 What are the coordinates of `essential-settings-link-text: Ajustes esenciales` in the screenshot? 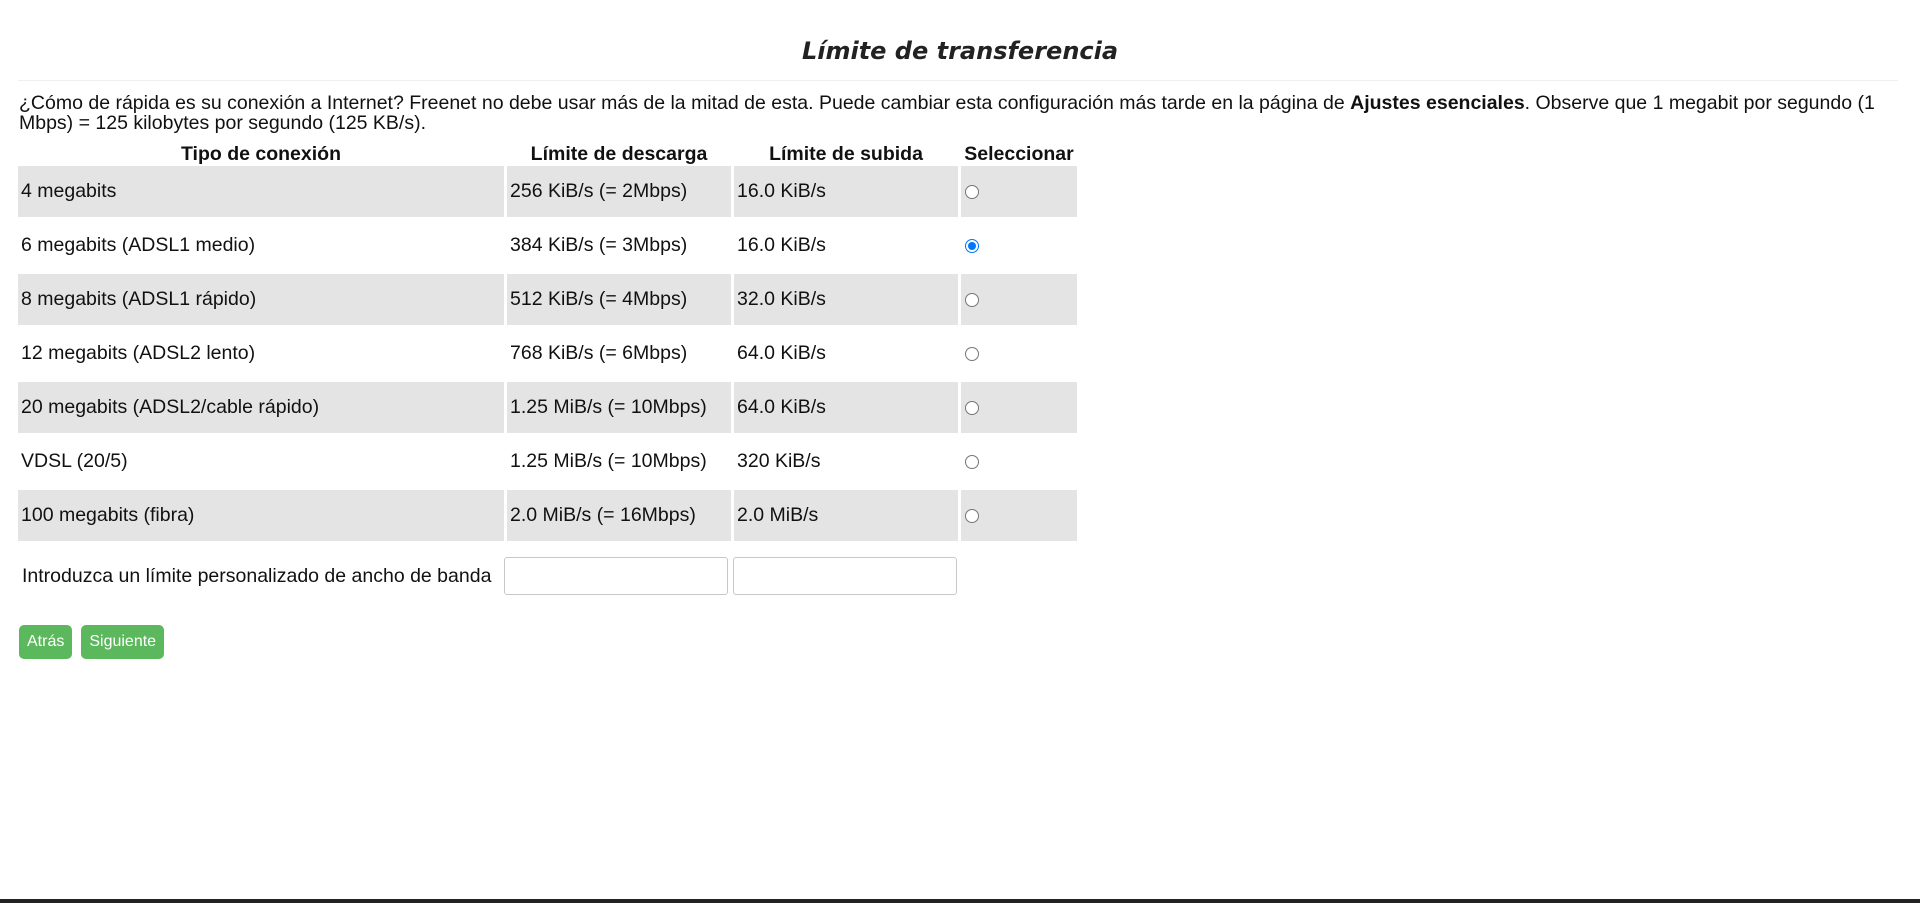 It's located at (1437, 103).